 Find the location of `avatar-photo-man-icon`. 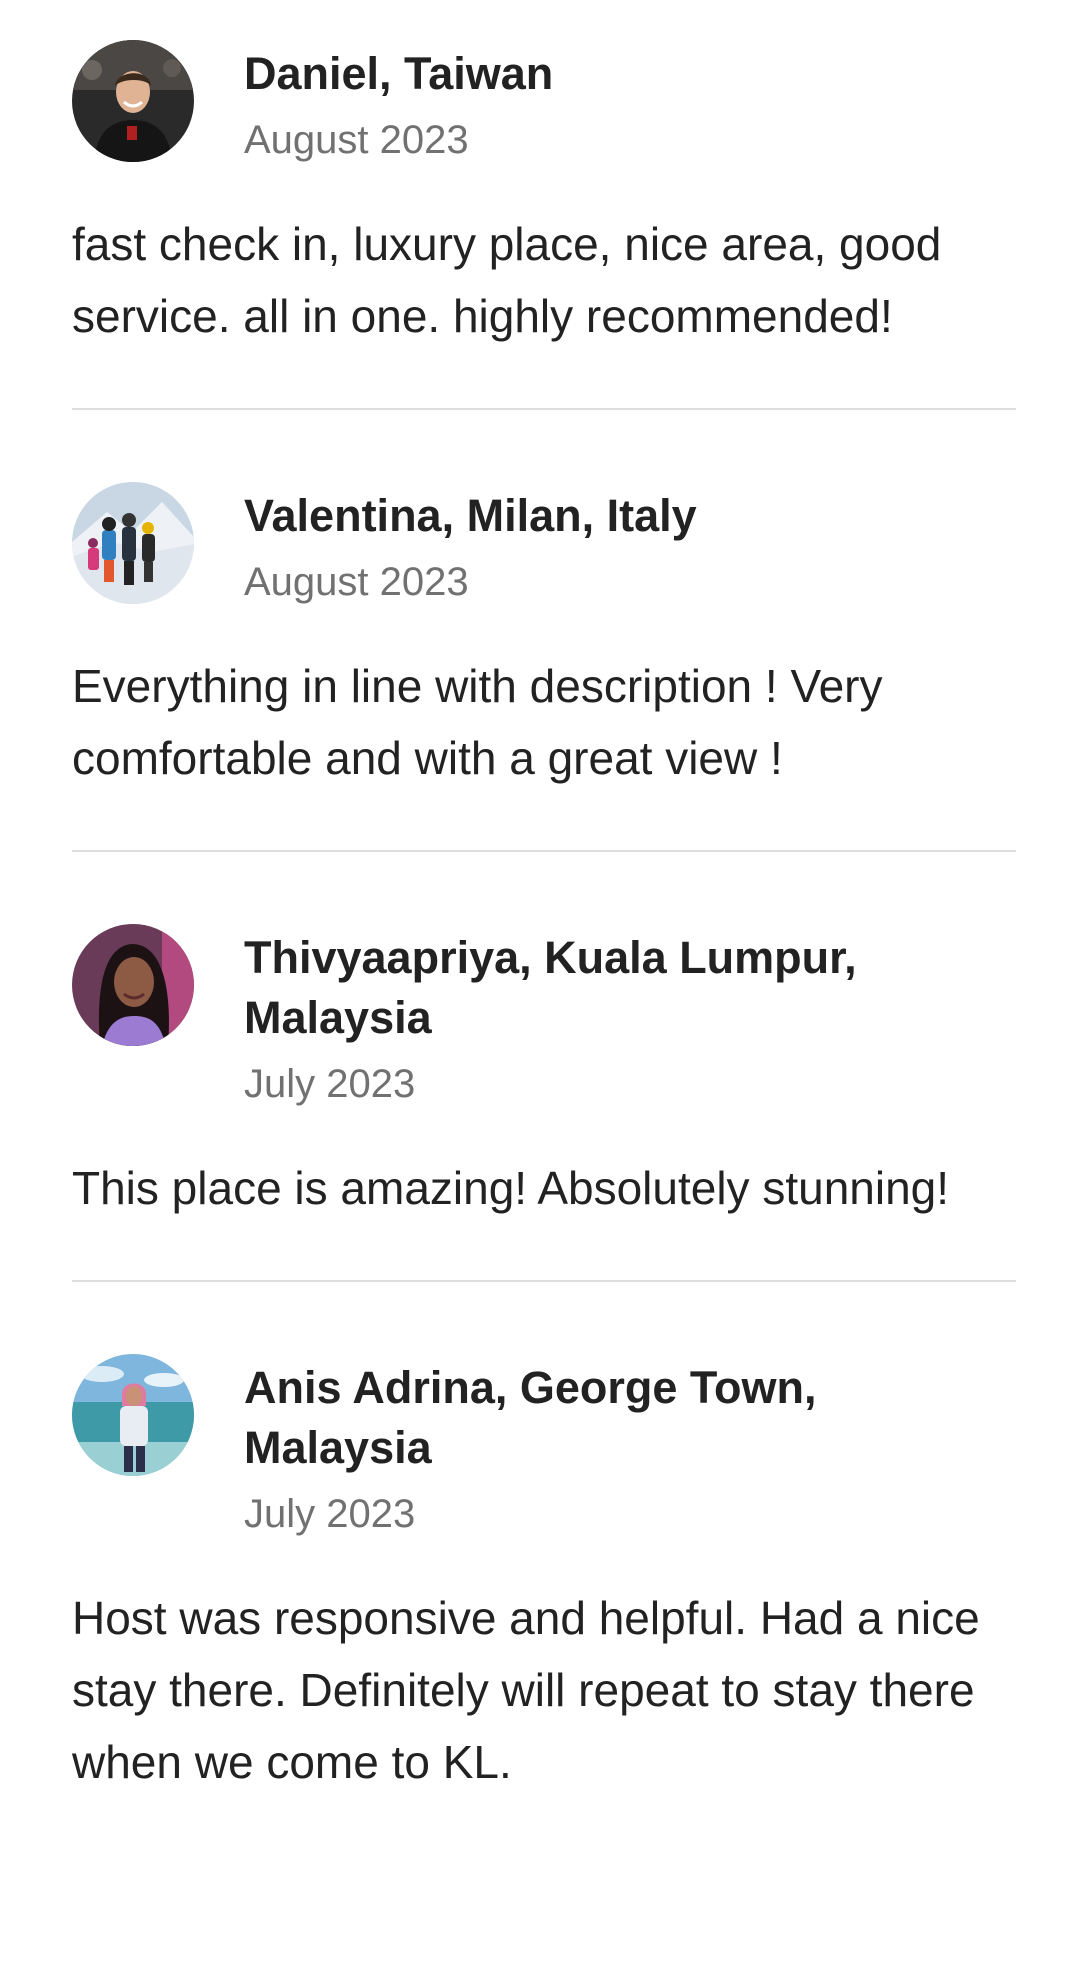

avatar-photo-man-icon is located at coordinates (133, 101).